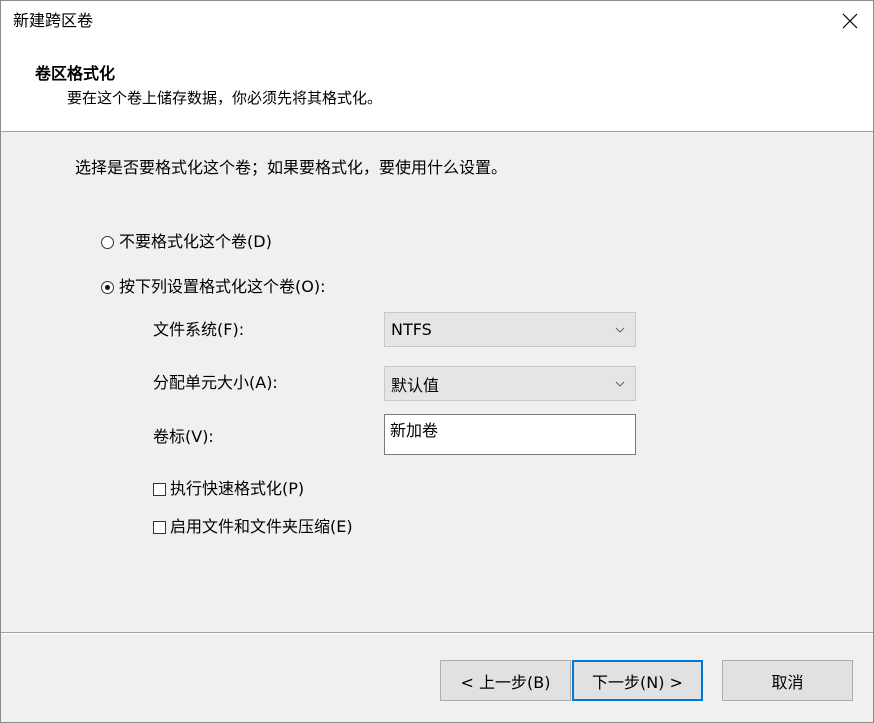  What do you see at coordinates (261, 527) in the screenshot?
I see `compression-label: 启用文件和文件夹压缩(E)` at bounding box center [261, 527].